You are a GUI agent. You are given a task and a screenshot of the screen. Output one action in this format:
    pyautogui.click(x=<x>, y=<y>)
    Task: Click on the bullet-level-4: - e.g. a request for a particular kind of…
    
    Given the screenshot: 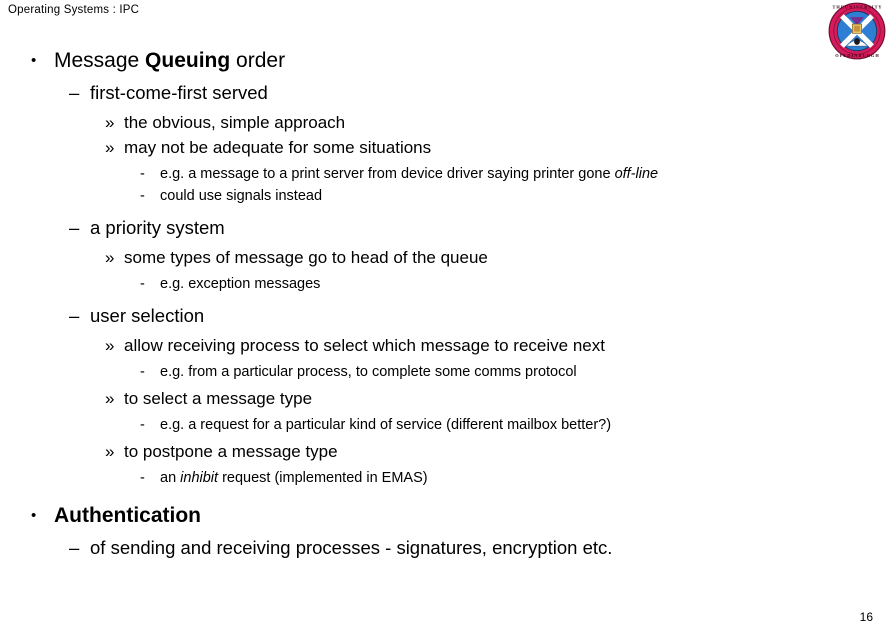 What is the action you would take?
    pyautogui.click(x=445, y=425)
    